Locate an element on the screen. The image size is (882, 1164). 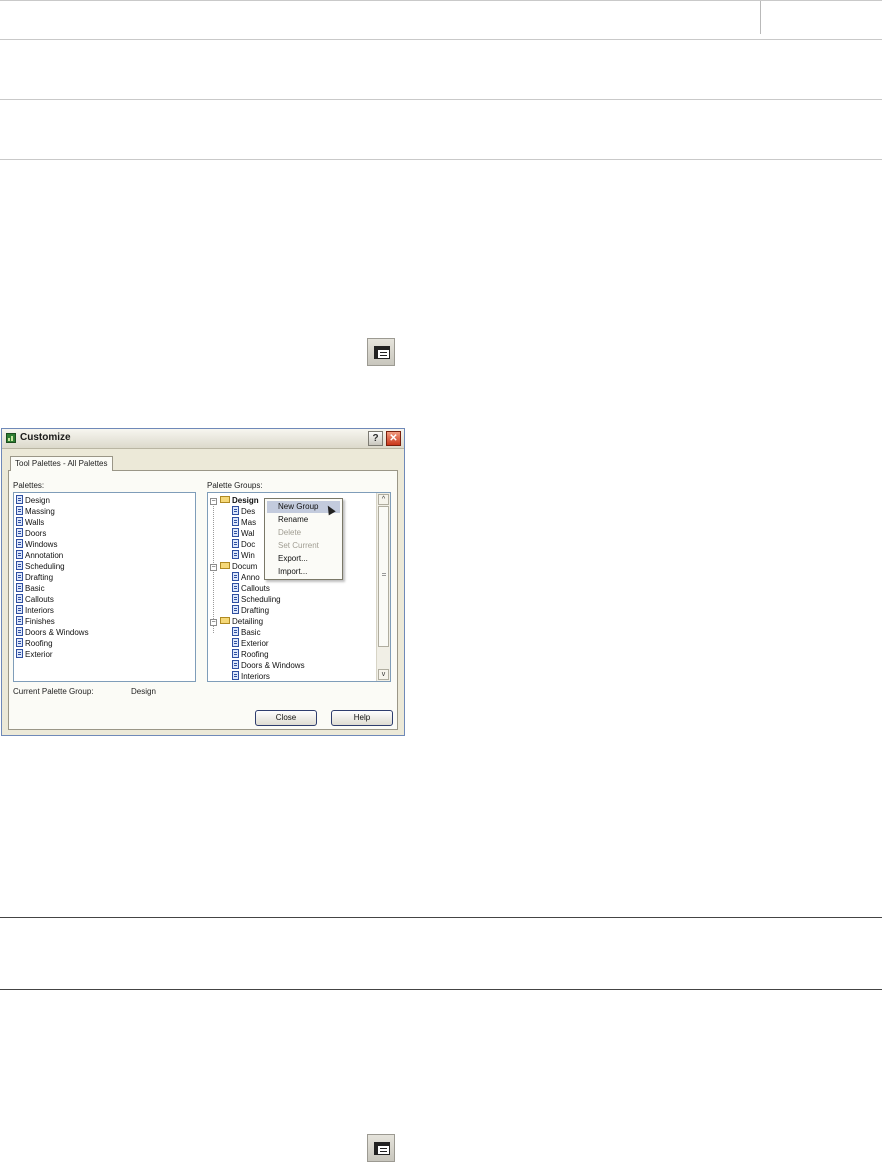
close-title-button: ✕ is located at coordinates (393, 438).